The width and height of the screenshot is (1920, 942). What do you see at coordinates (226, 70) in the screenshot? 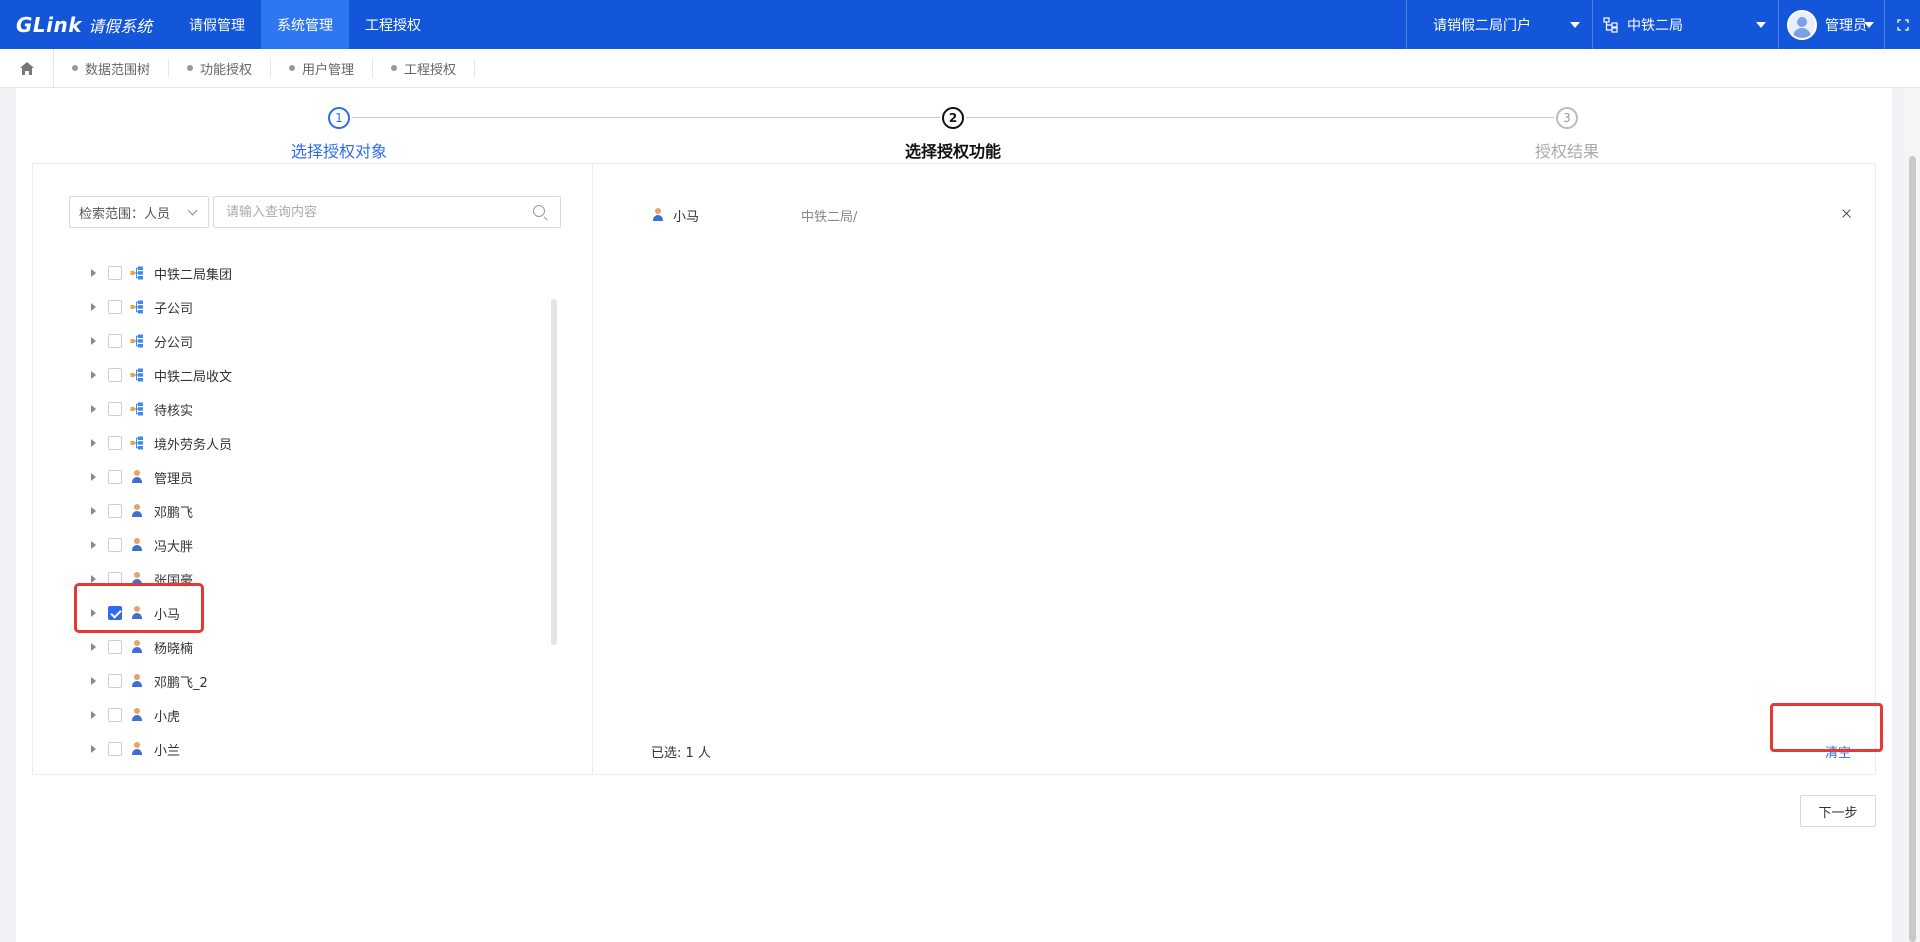
I see `tab-label: 功能授权` at bounding box center [226, 70].